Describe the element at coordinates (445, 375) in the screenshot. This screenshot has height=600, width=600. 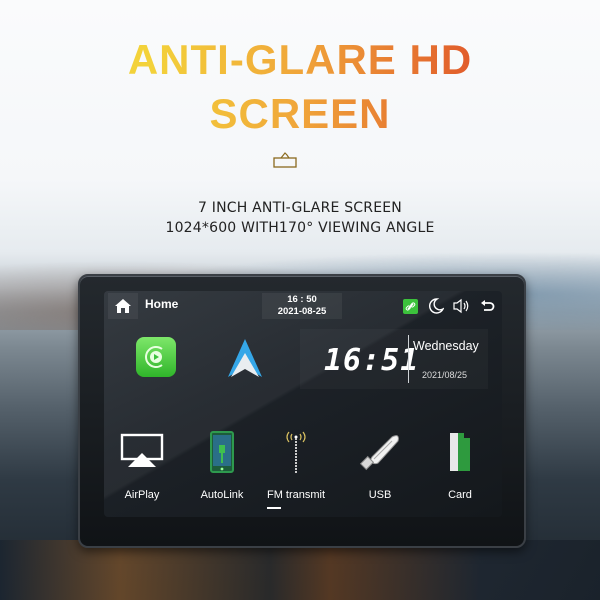
I see `widget-date: 2021/08/25` at that location.